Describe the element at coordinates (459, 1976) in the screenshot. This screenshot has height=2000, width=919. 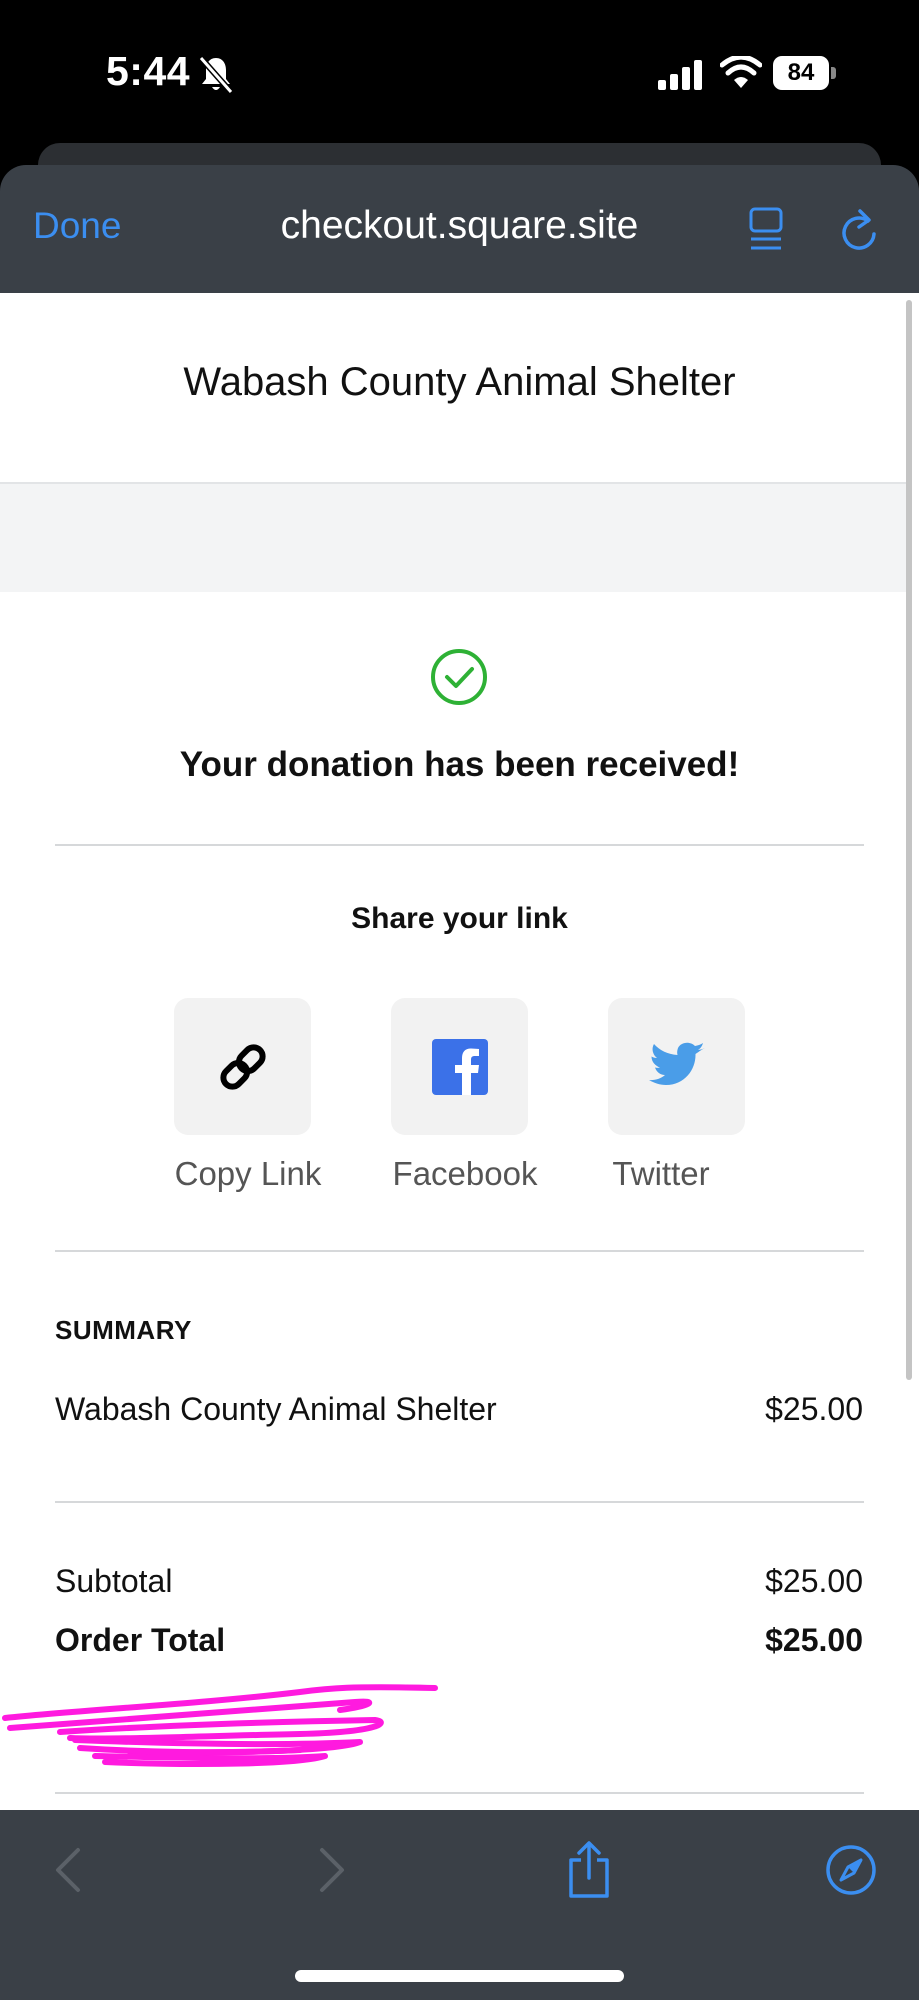
I see `home-indicator` at that location.